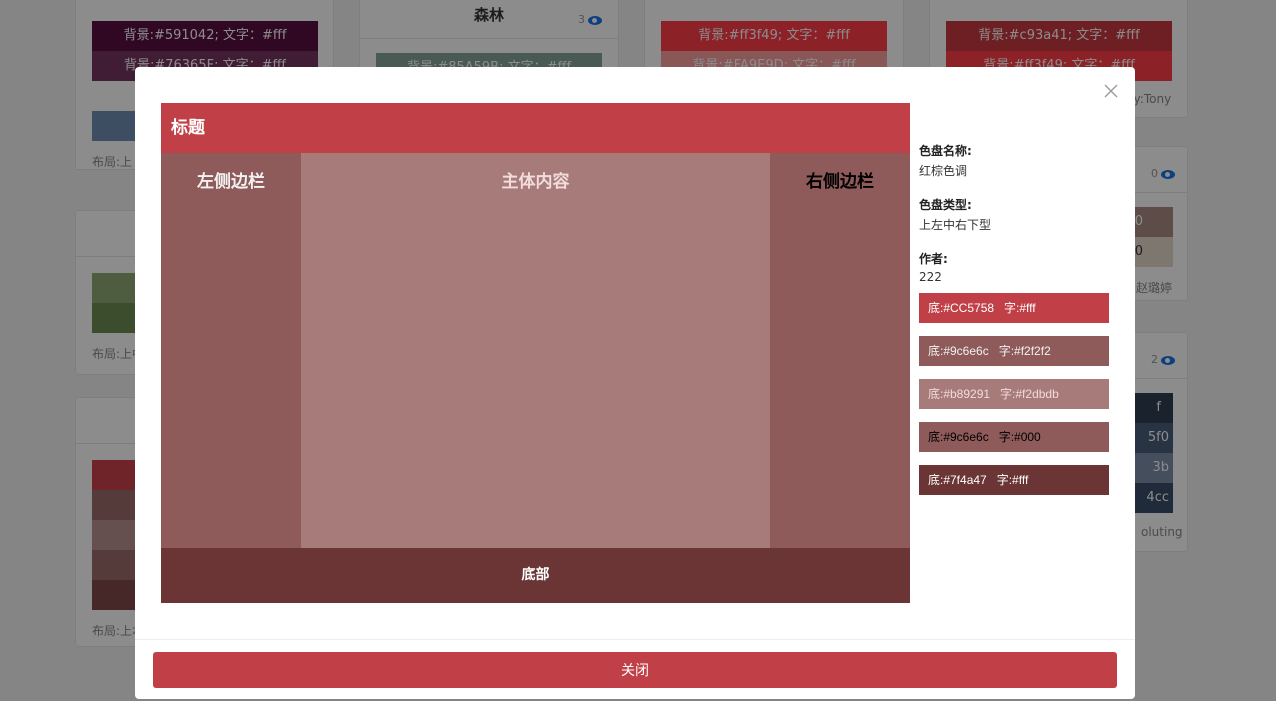  What do you see at coordinates (945, 151) in the screenshot?
I see `palette-name-label: 色盘名称:` at bounding box center [945, 151].